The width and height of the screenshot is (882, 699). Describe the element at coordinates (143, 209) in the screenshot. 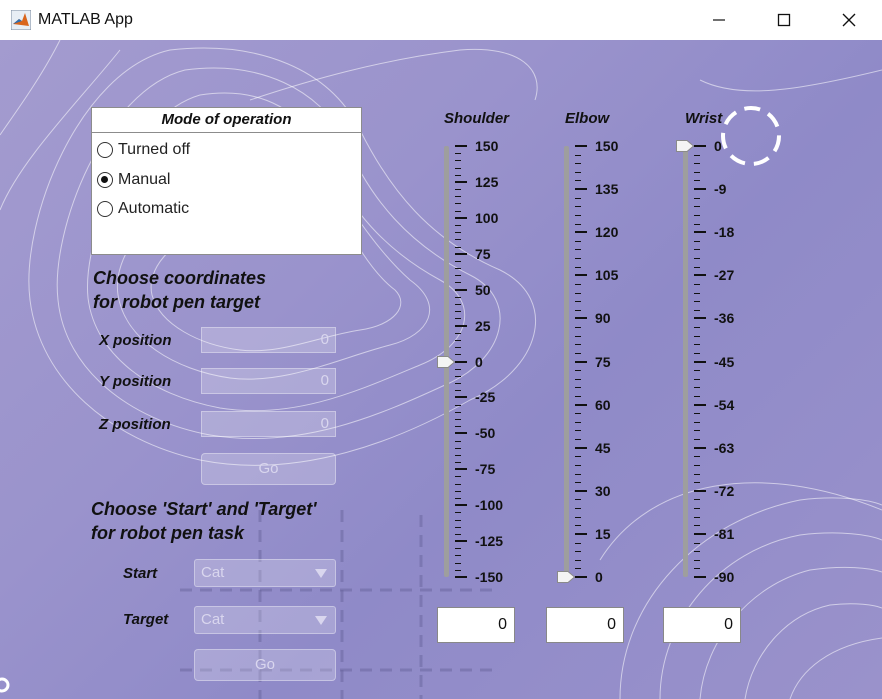

I see `radio-automatic: Automatic` at that location.